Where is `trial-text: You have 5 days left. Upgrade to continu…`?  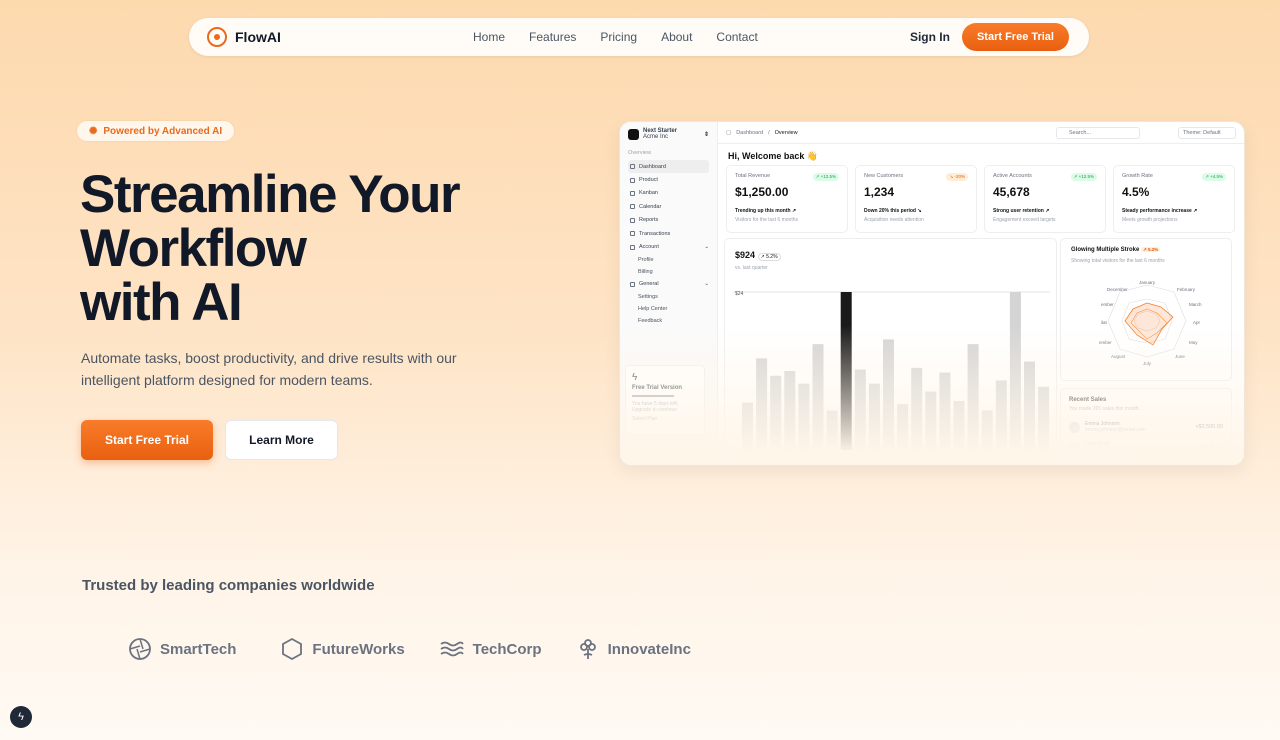
trial-text: You have 5 days left. Upgrade to continu… is located at coordinates (655, 407).